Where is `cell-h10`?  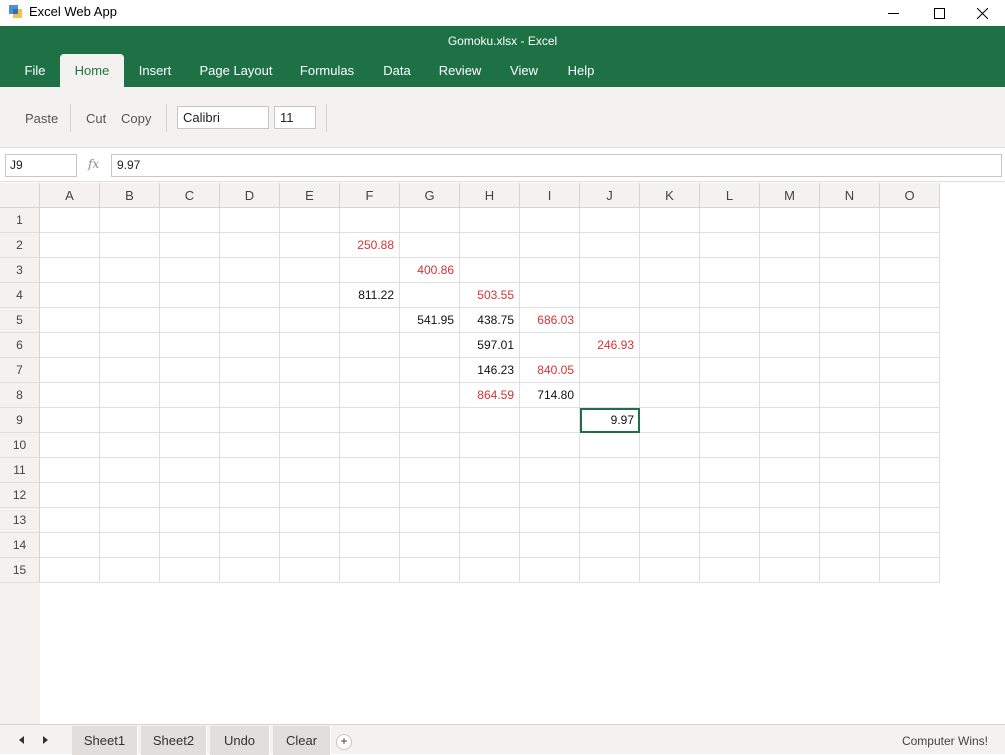 cell-h10 is located at coordinates (490, 445).